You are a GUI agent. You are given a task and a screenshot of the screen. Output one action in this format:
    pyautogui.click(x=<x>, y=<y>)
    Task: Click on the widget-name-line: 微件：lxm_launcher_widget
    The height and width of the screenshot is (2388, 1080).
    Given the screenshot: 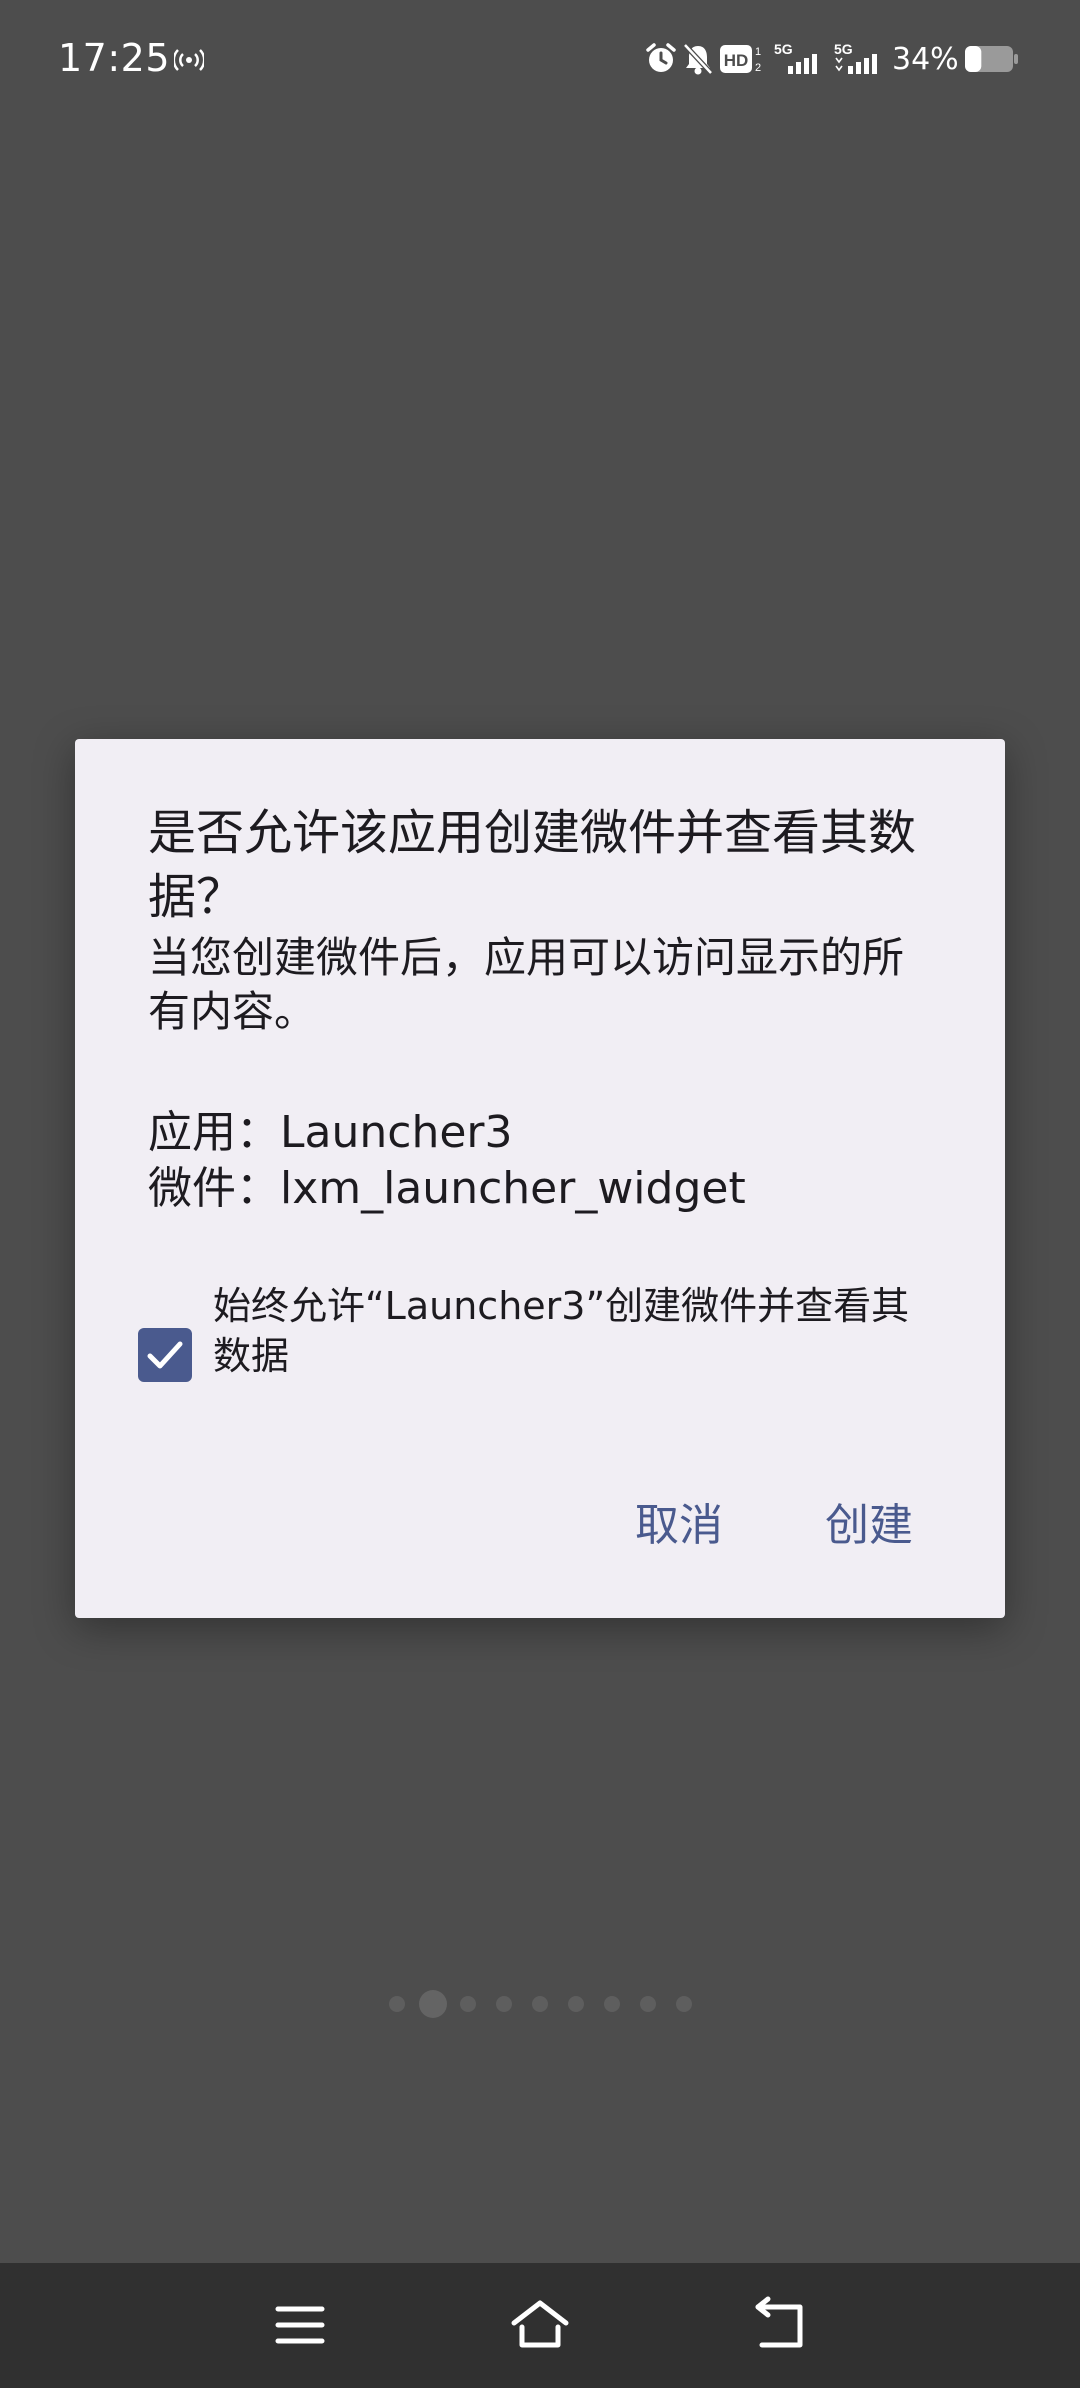 What is the action you would take?
    pyautogui.click(x=447, y=1188)
    